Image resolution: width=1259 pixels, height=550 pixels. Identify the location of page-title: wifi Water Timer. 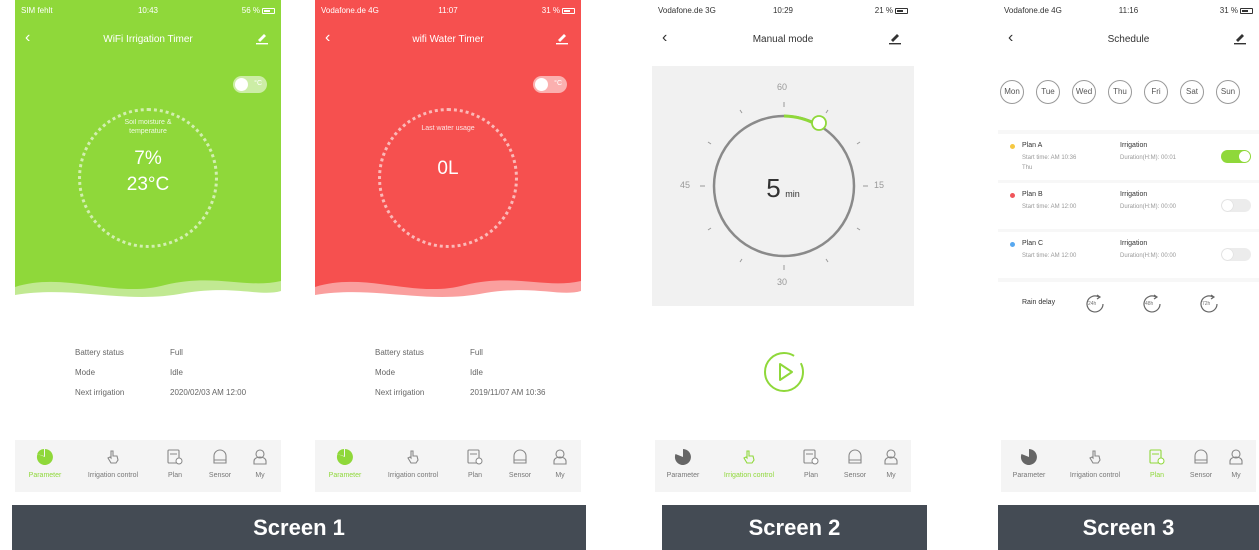
(448, 39).